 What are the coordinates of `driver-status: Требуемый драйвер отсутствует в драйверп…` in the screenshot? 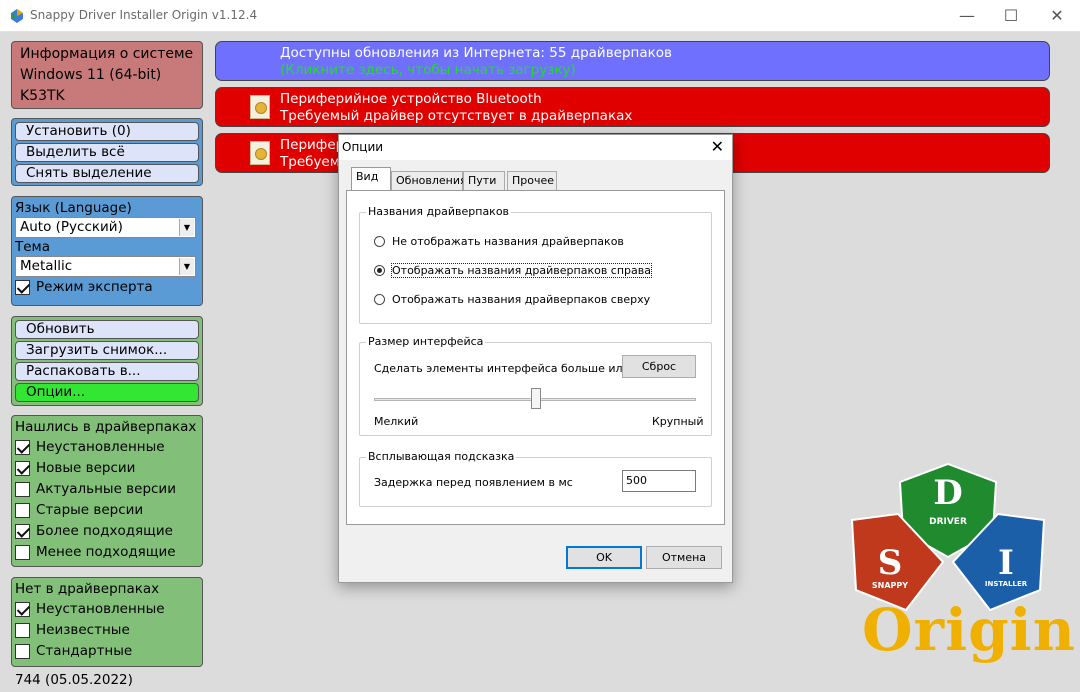 It's located at (456, 116).